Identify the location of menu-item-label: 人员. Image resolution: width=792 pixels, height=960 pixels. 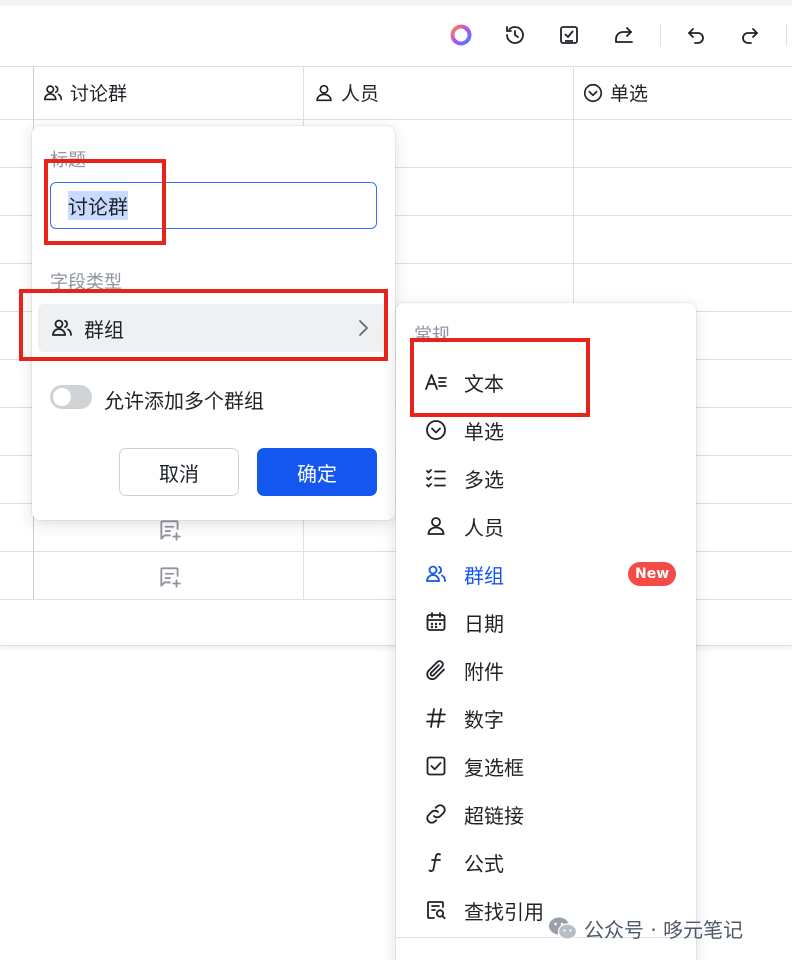
(484, 527).